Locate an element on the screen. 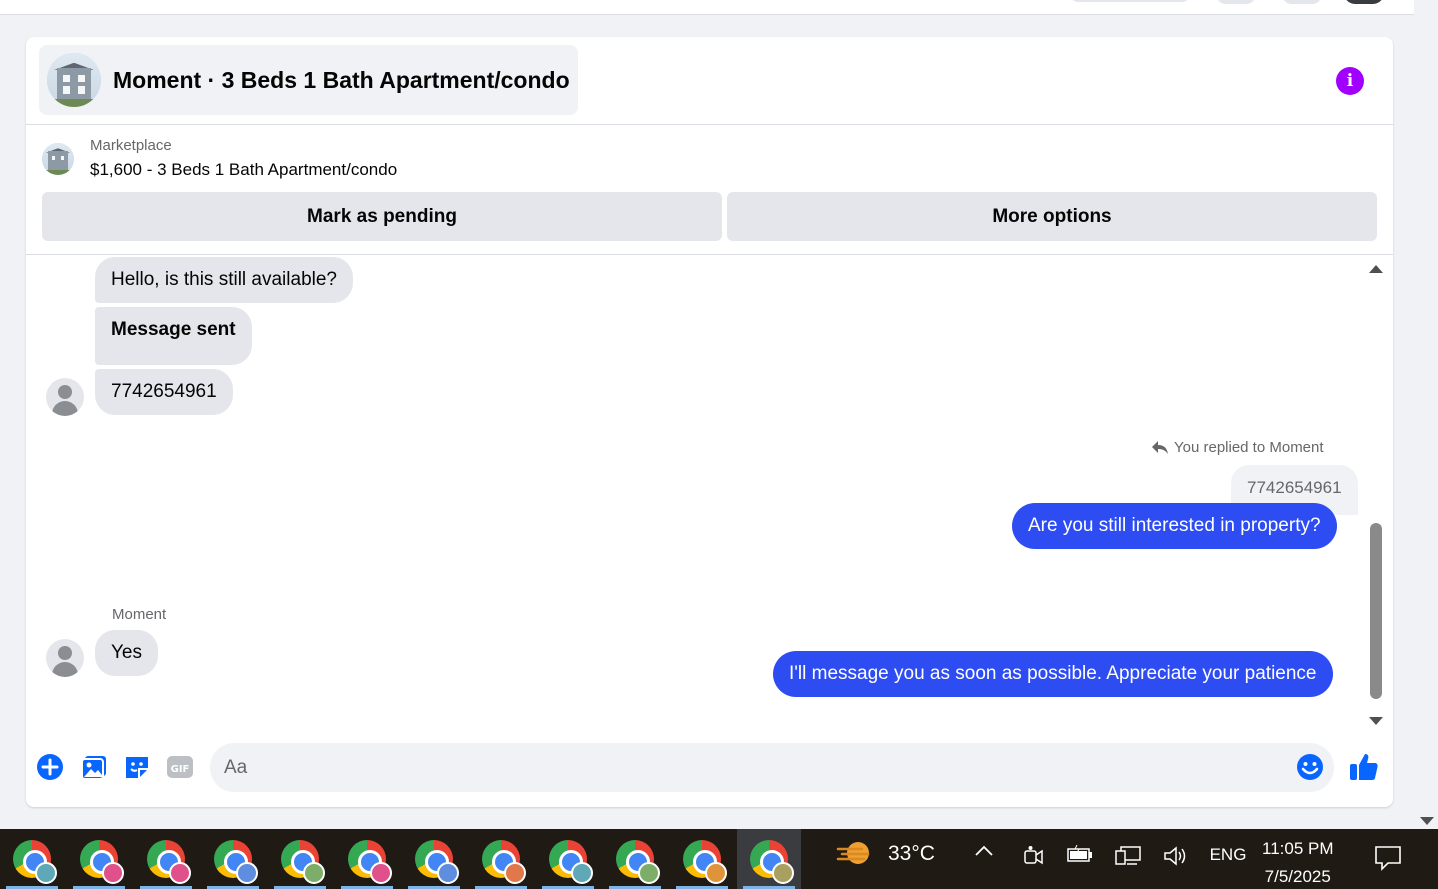  marketplace-label: Marketplace is located at coordinates (131, 145).